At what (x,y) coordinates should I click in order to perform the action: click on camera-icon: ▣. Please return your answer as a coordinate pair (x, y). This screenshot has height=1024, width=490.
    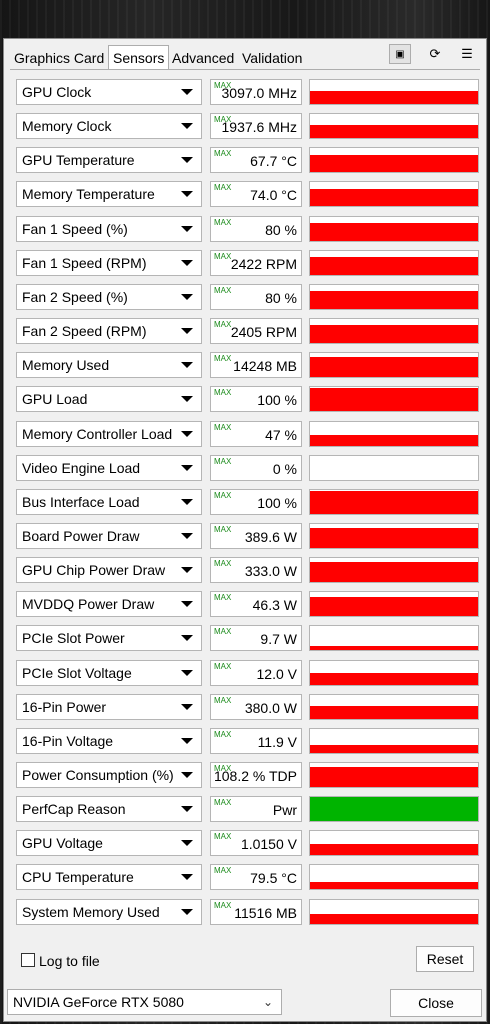
    Looking at the image, I should click on (400, 54).